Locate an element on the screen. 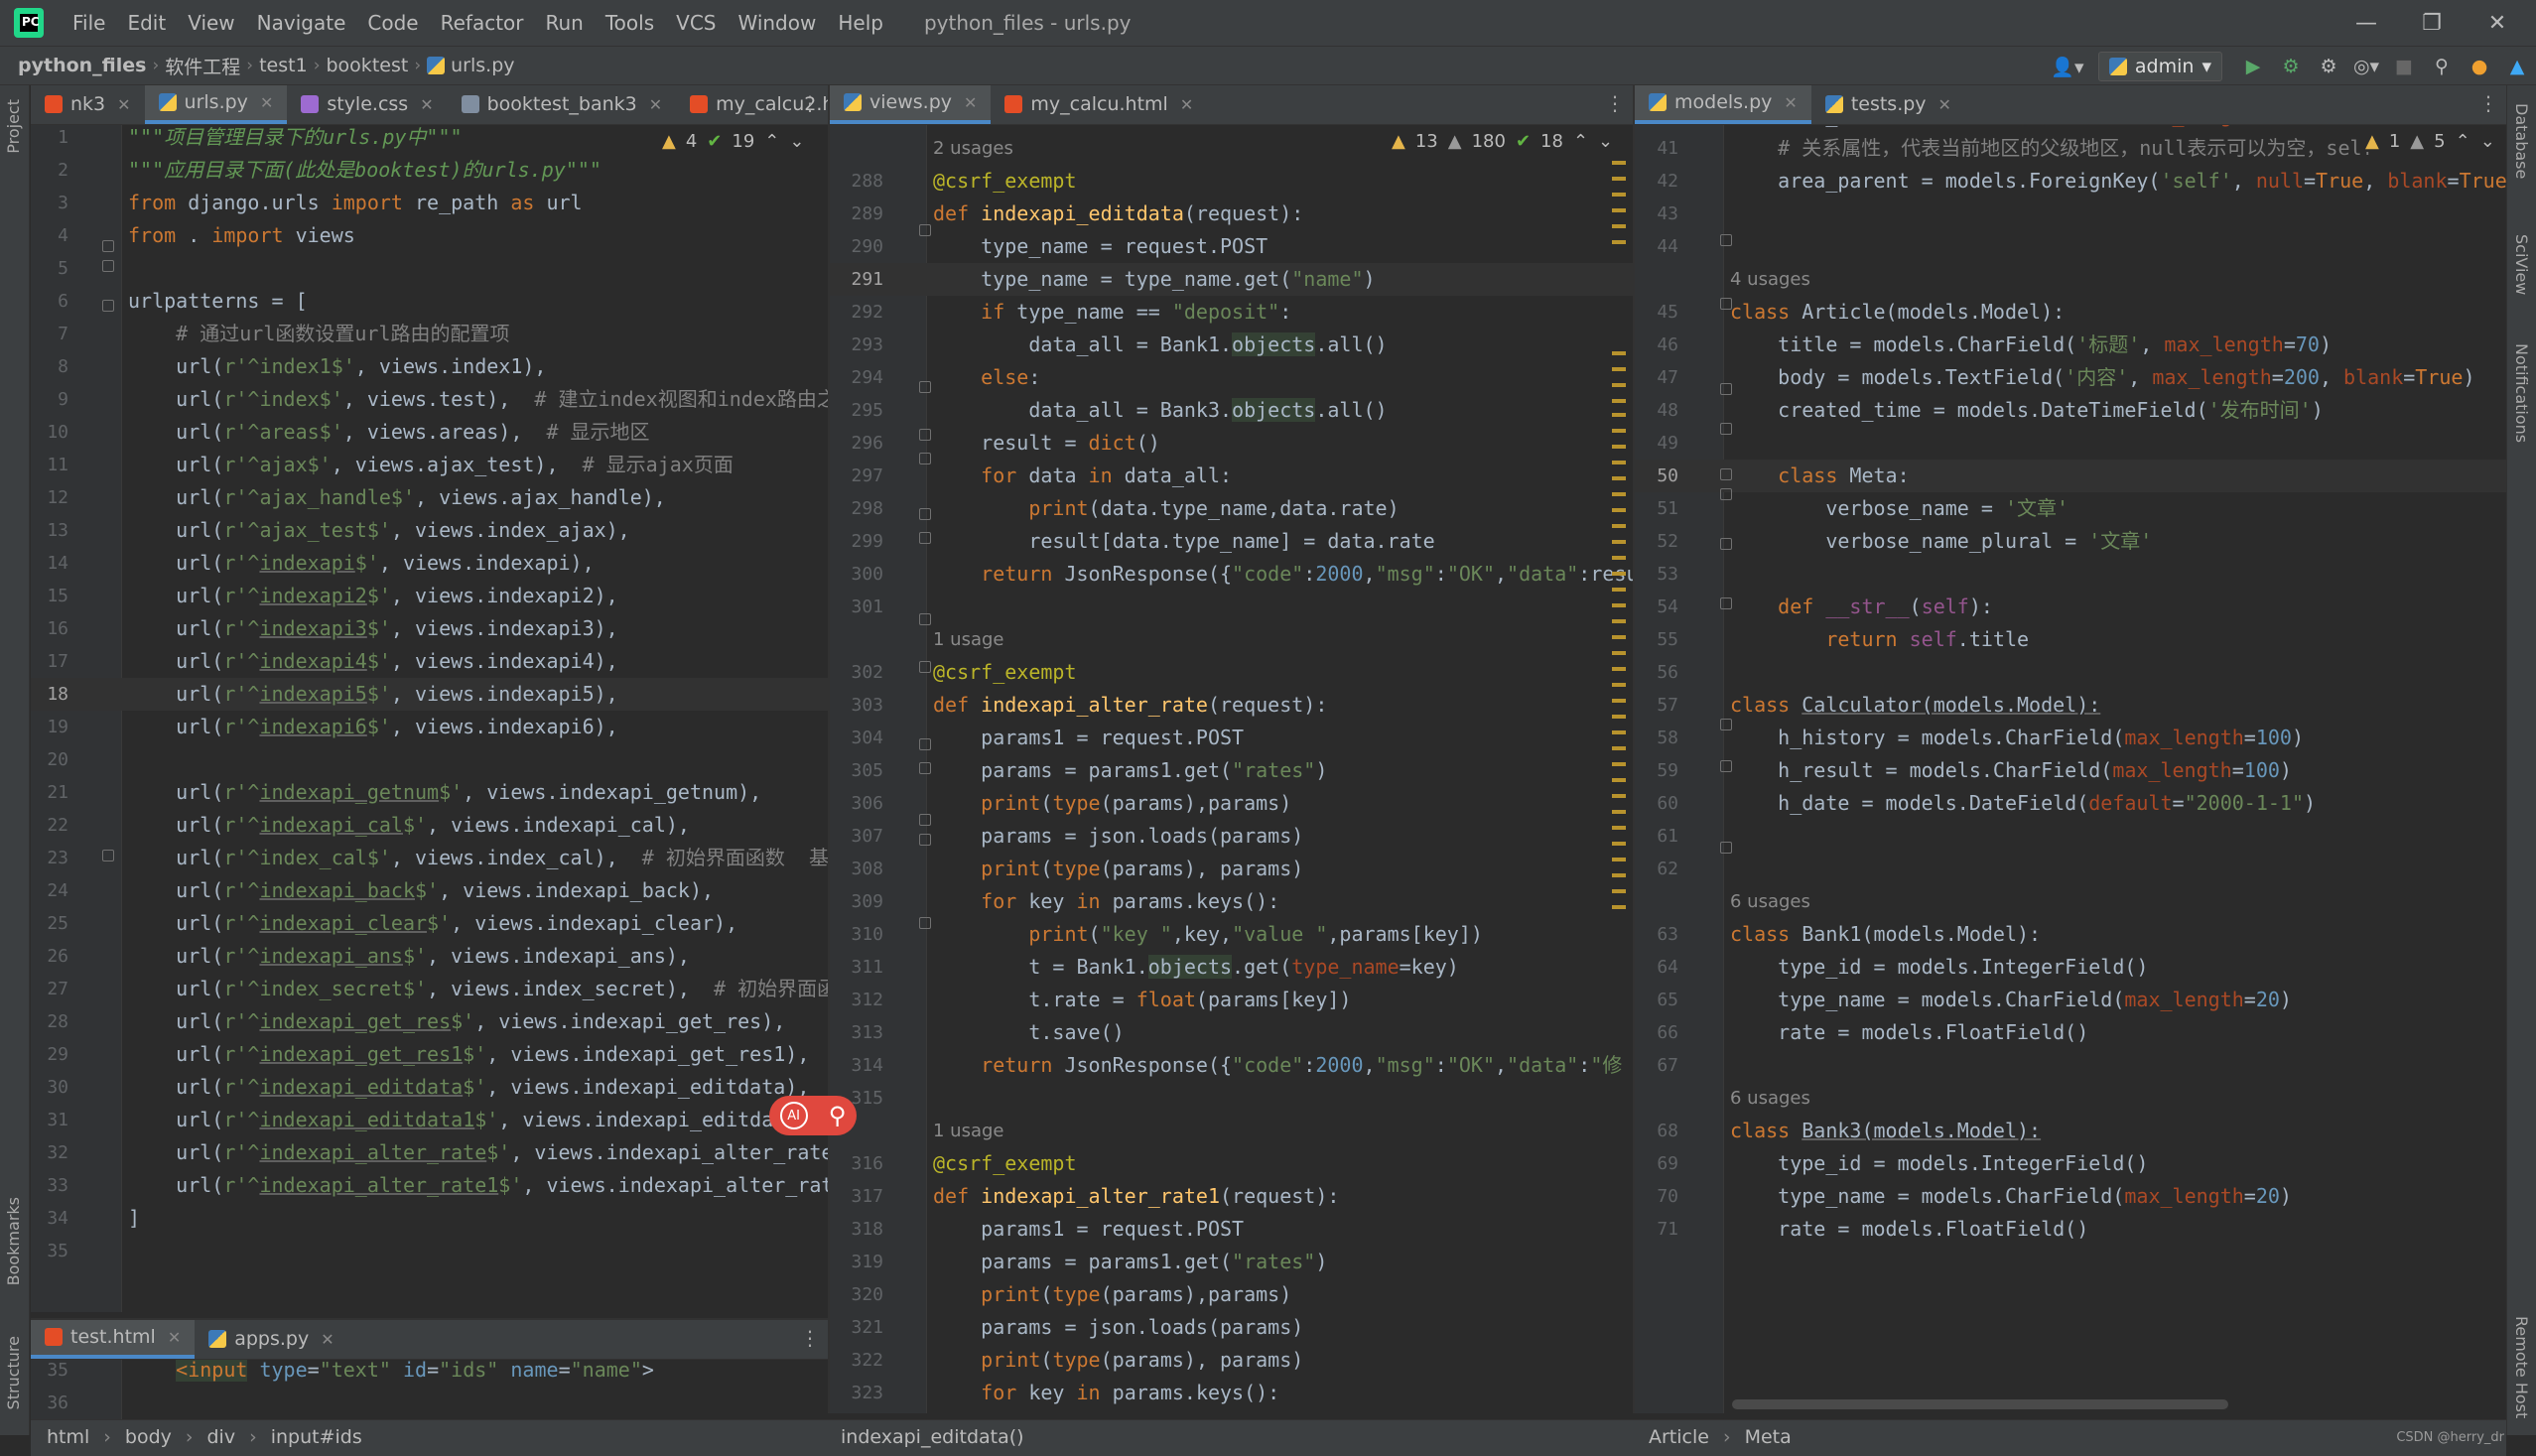 The height and width of the screenshot is (1456, 2536). menu-item-navigate: Navigate is located at coordinates (301, 23).